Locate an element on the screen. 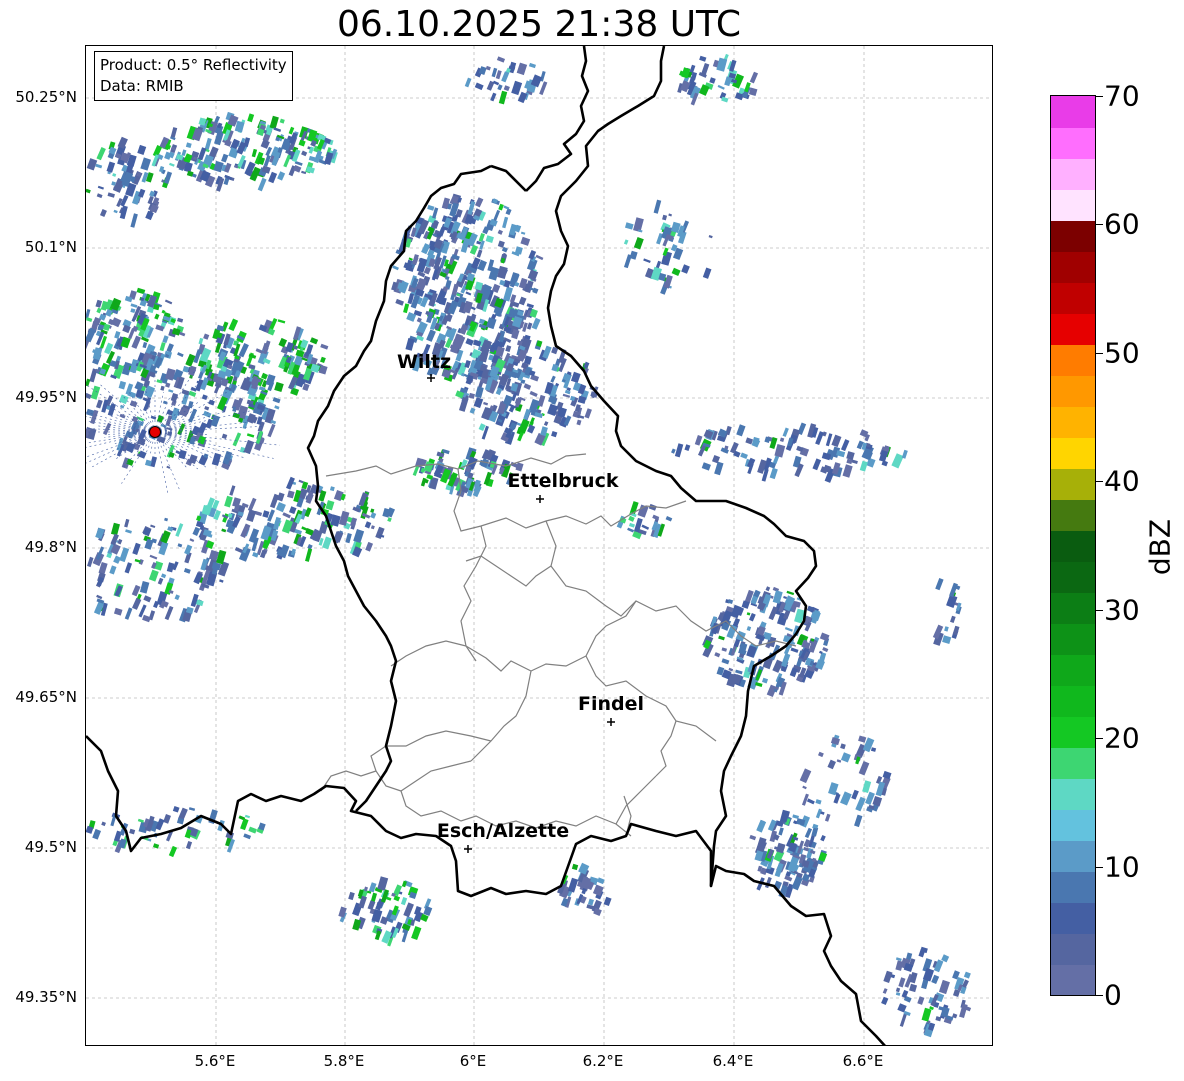  colorbar-tick-label: 0 is located at coordinates (1113, 995).